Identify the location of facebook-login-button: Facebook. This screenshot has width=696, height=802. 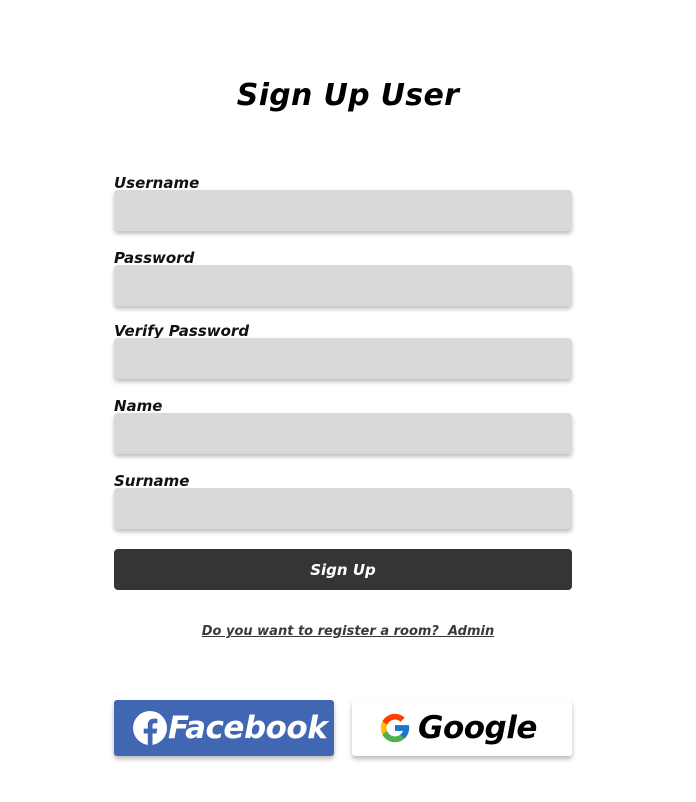
(224, 728).